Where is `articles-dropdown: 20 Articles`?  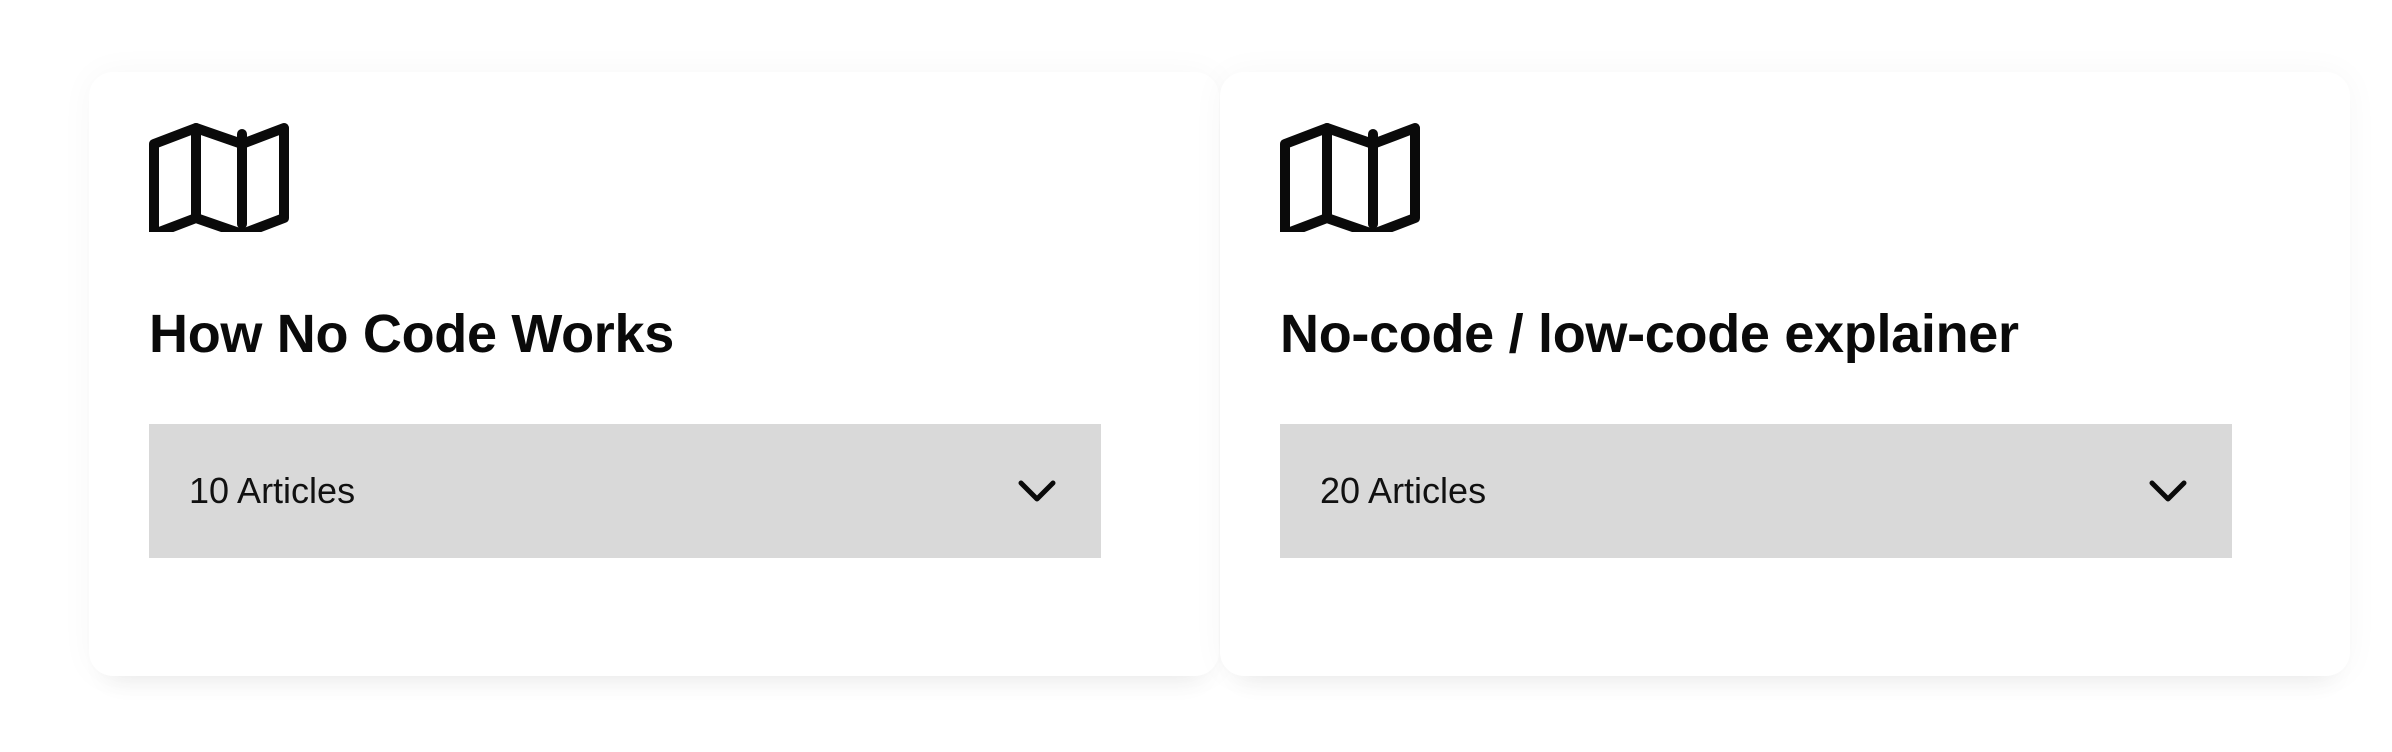
articles-dropdown: 20 Articles is located at coordinates (1756, 491).